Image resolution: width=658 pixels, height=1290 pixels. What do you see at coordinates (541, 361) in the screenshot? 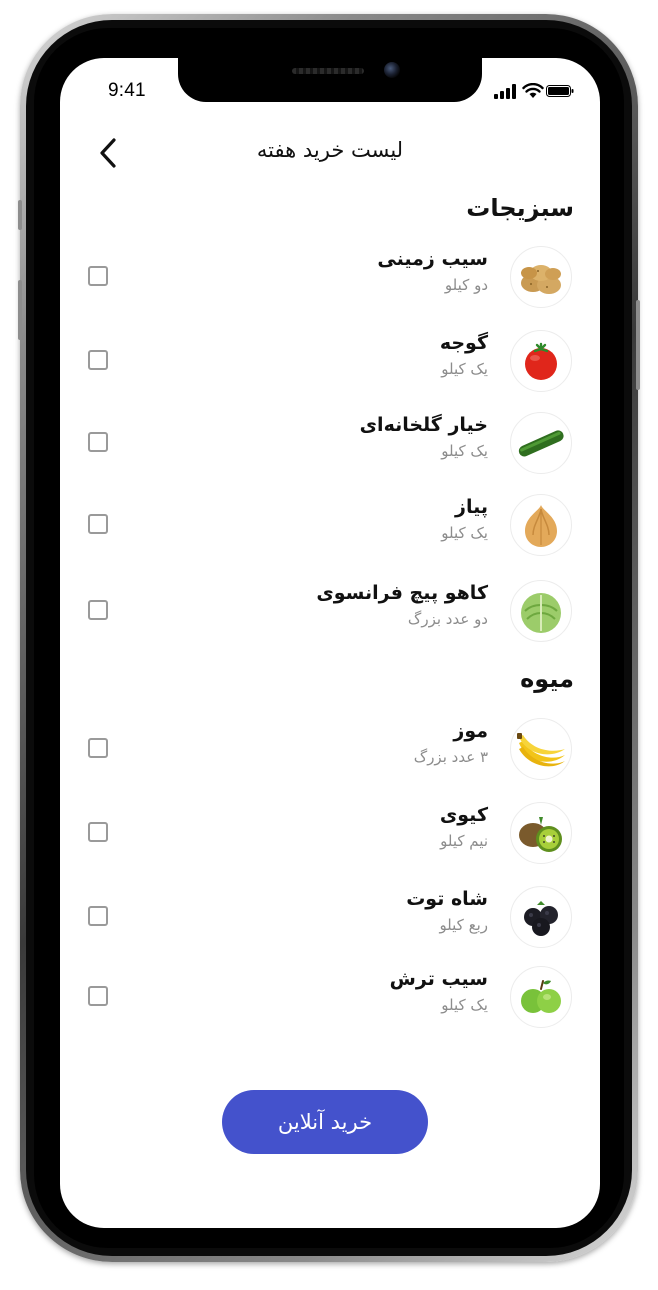
I see `tomato-image` at bounding box center [541, 361].